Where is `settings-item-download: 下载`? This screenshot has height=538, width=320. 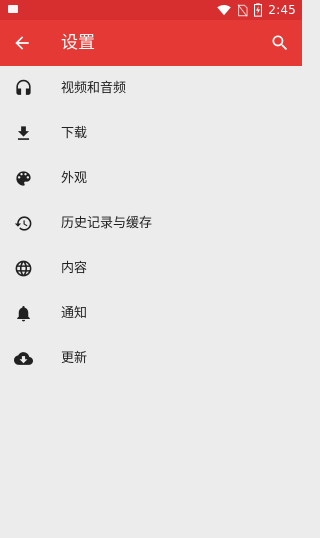
settings-item-download: 下载 is located at coordinates (151, 133).